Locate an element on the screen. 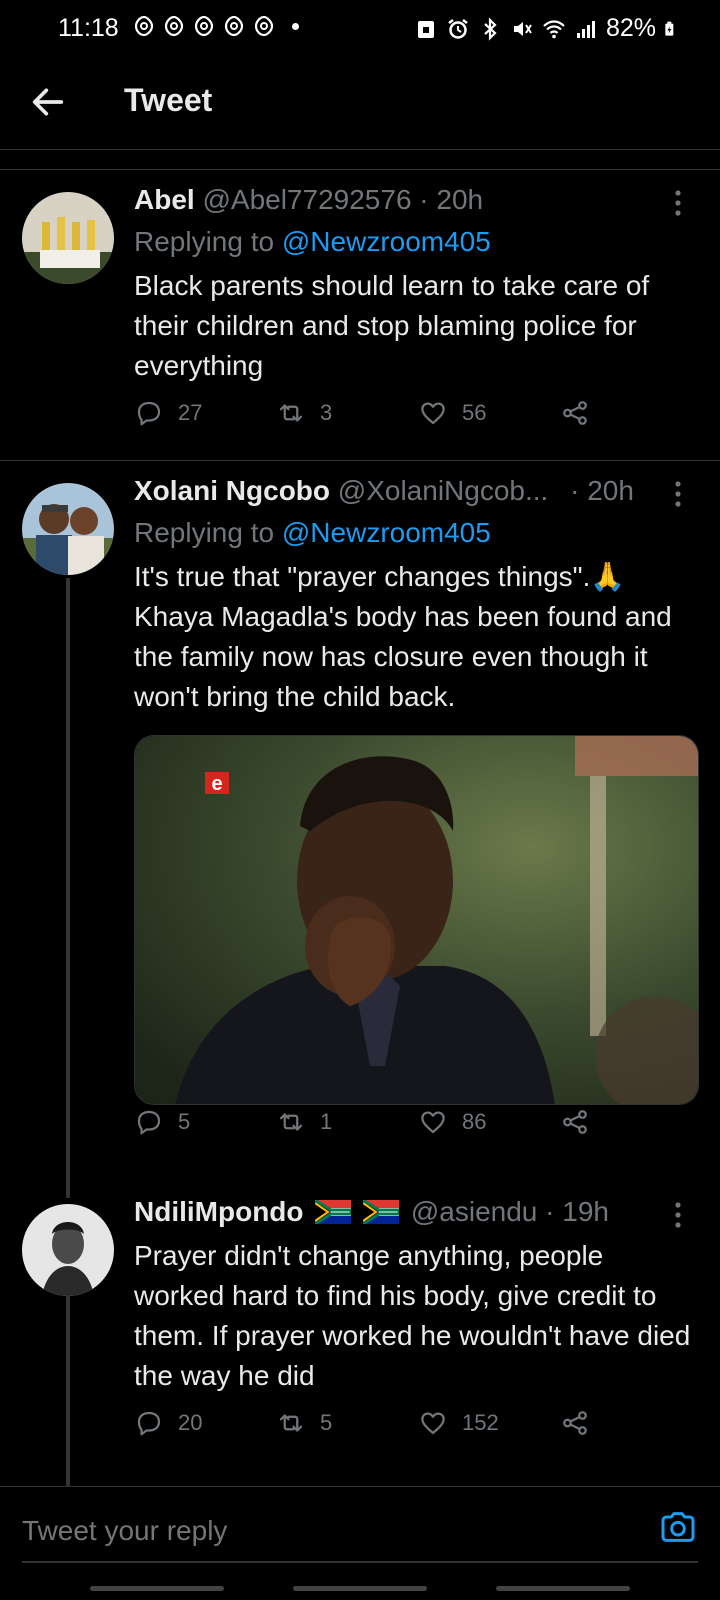 Image resolution: width=720 pixels, height=1600 pixels. alarm-icon is located at coordinates (458, 28).